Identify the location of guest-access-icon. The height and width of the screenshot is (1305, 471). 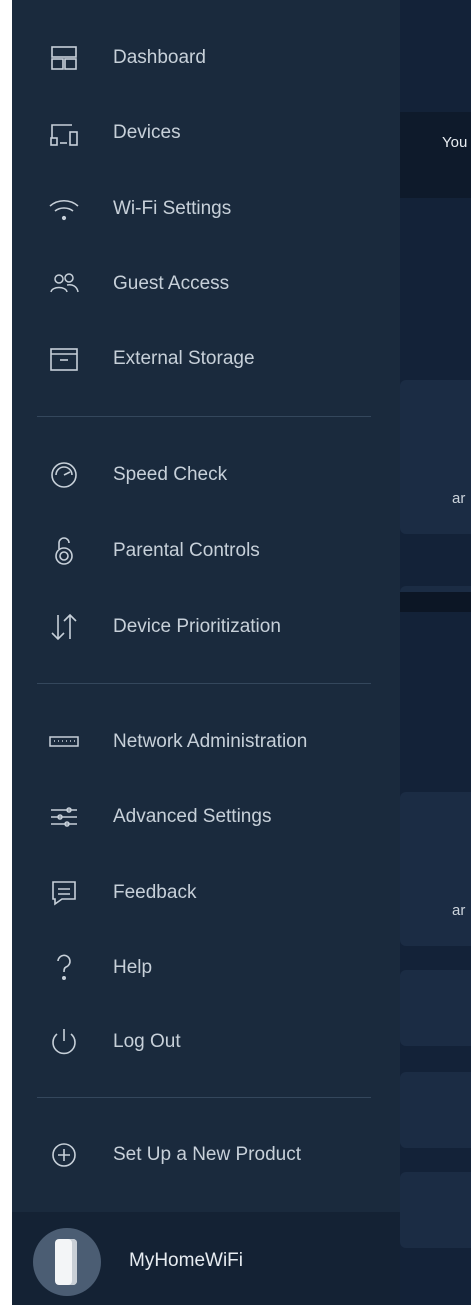
(64, 284).